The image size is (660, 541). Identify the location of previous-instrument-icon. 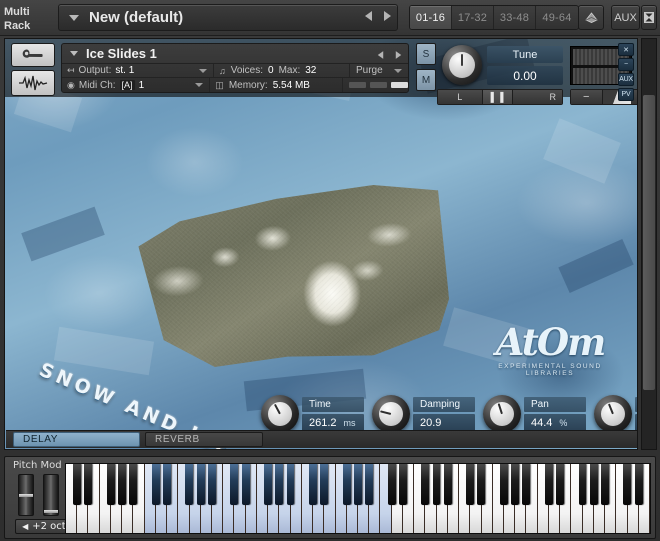
(380, 55).